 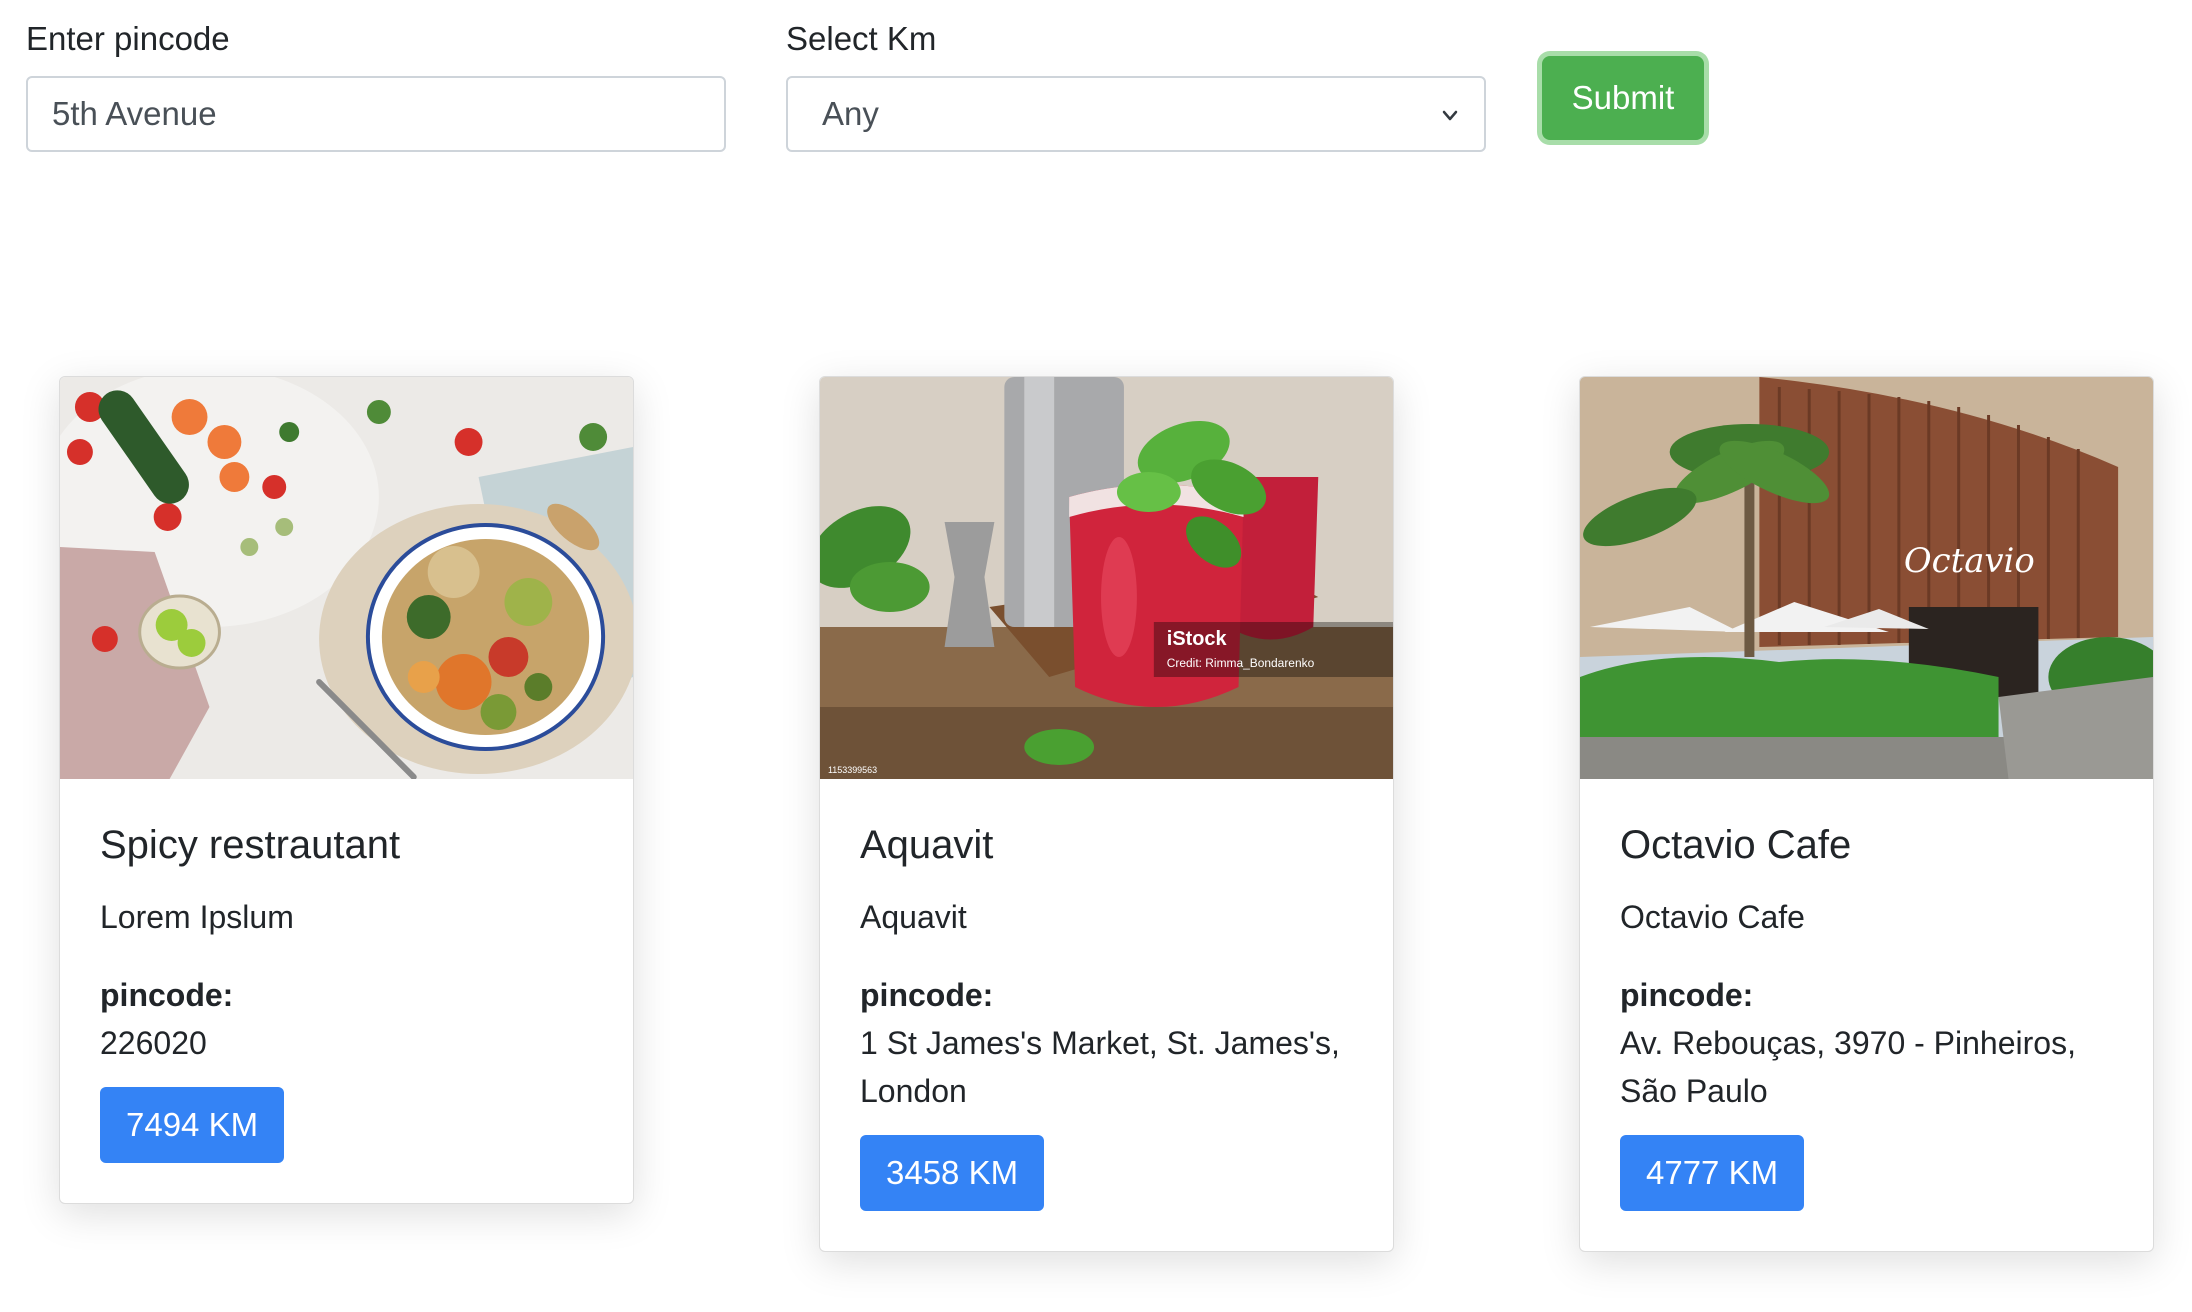 I want to click on cafe-building-photo: Octavio, so click(x=1866, y=578).